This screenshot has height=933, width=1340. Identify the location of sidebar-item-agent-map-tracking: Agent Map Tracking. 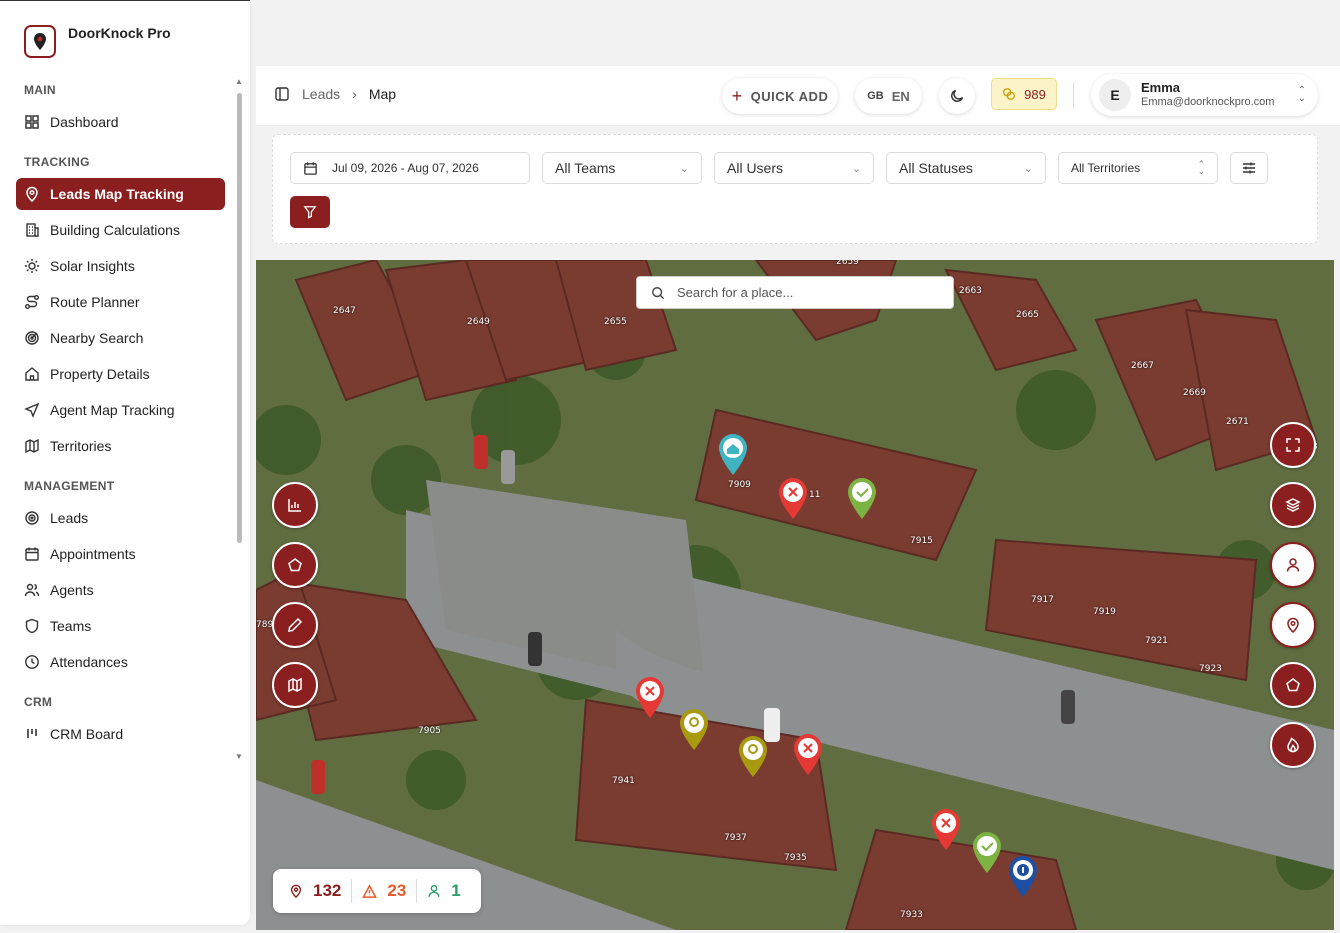
(120, 410).